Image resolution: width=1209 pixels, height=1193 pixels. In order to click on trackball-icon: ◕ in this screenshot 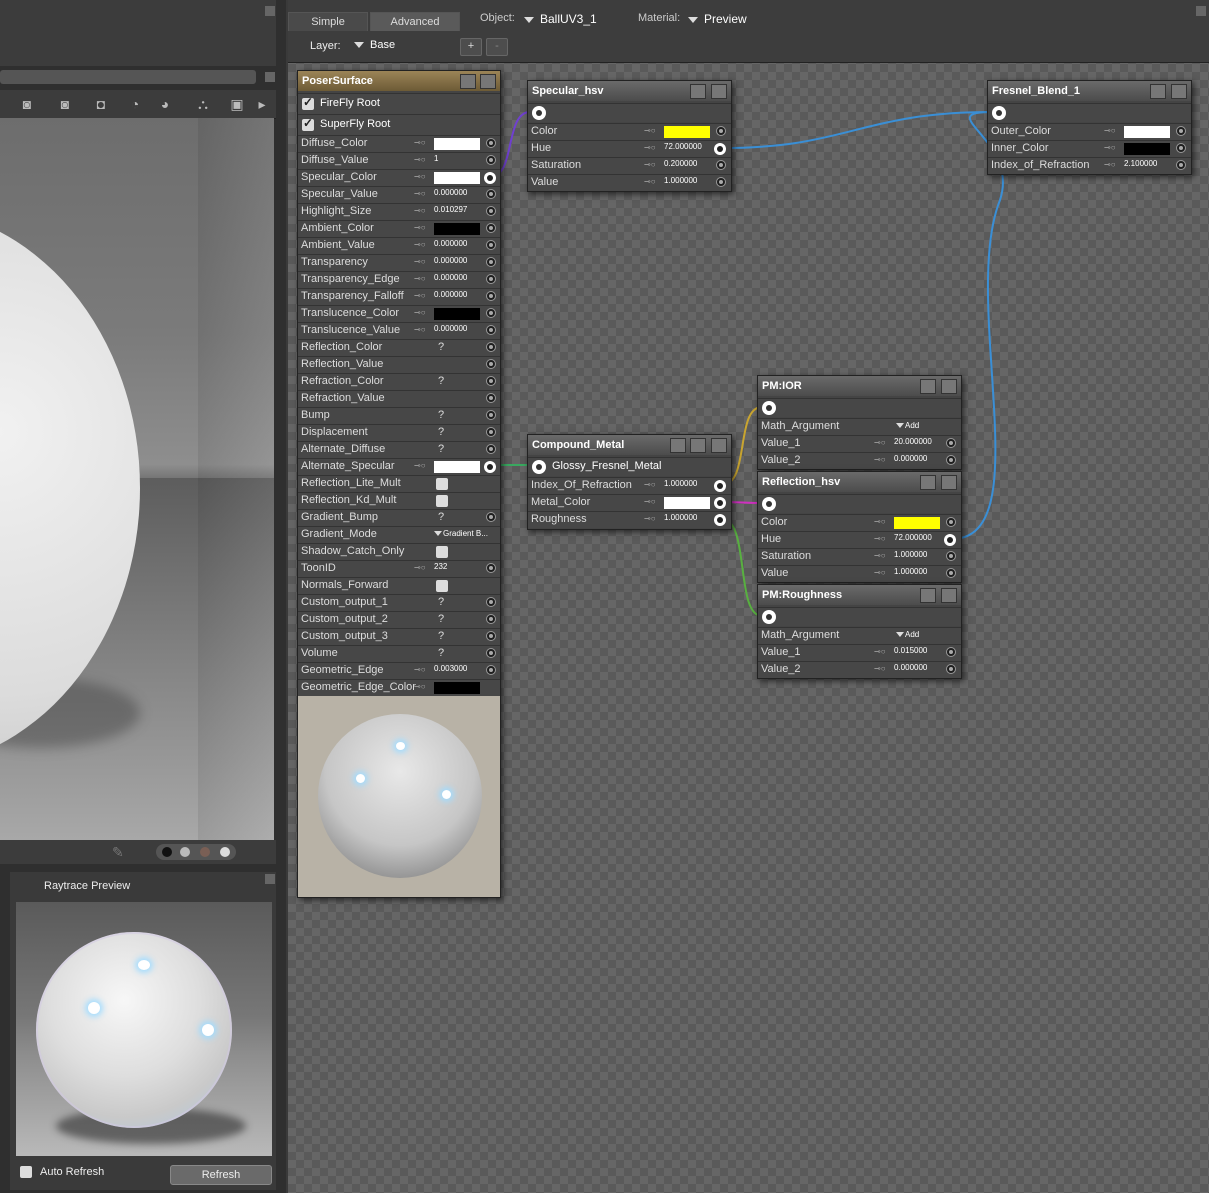, I will do `click(165, 104)`.